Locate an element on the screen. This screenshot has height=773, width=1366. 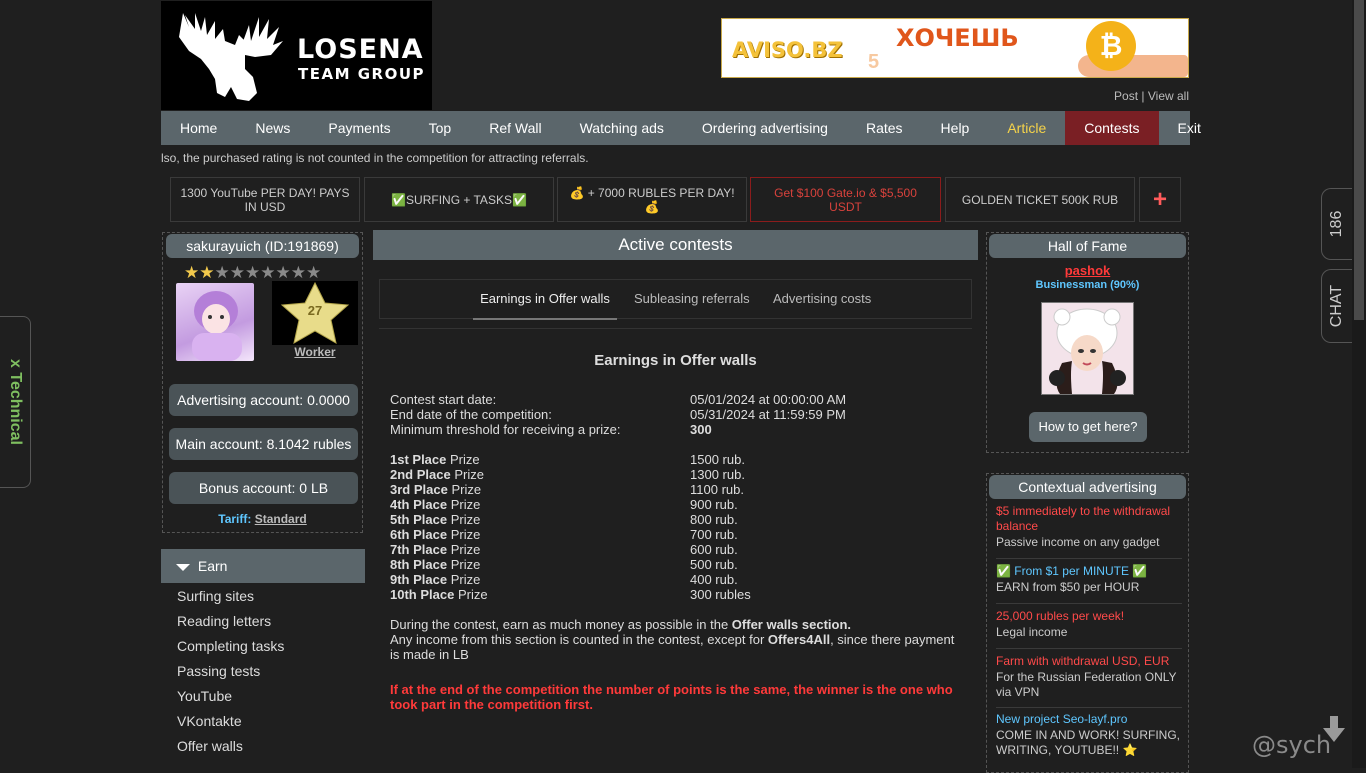
prize-value: 800 rub. is located at coordinates (714, 519).